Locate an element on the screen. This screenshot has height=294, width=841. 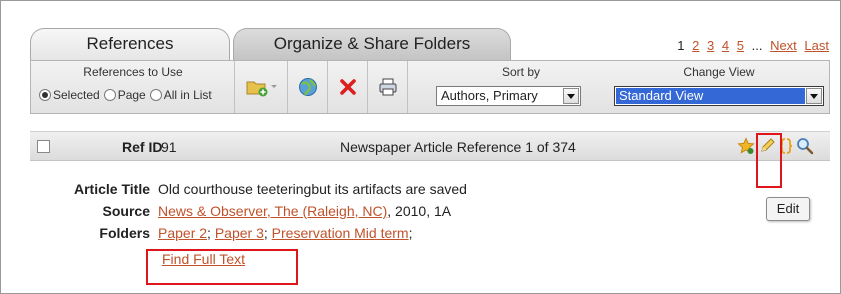
add-to-folder-button is located at coordinates (262, 87).